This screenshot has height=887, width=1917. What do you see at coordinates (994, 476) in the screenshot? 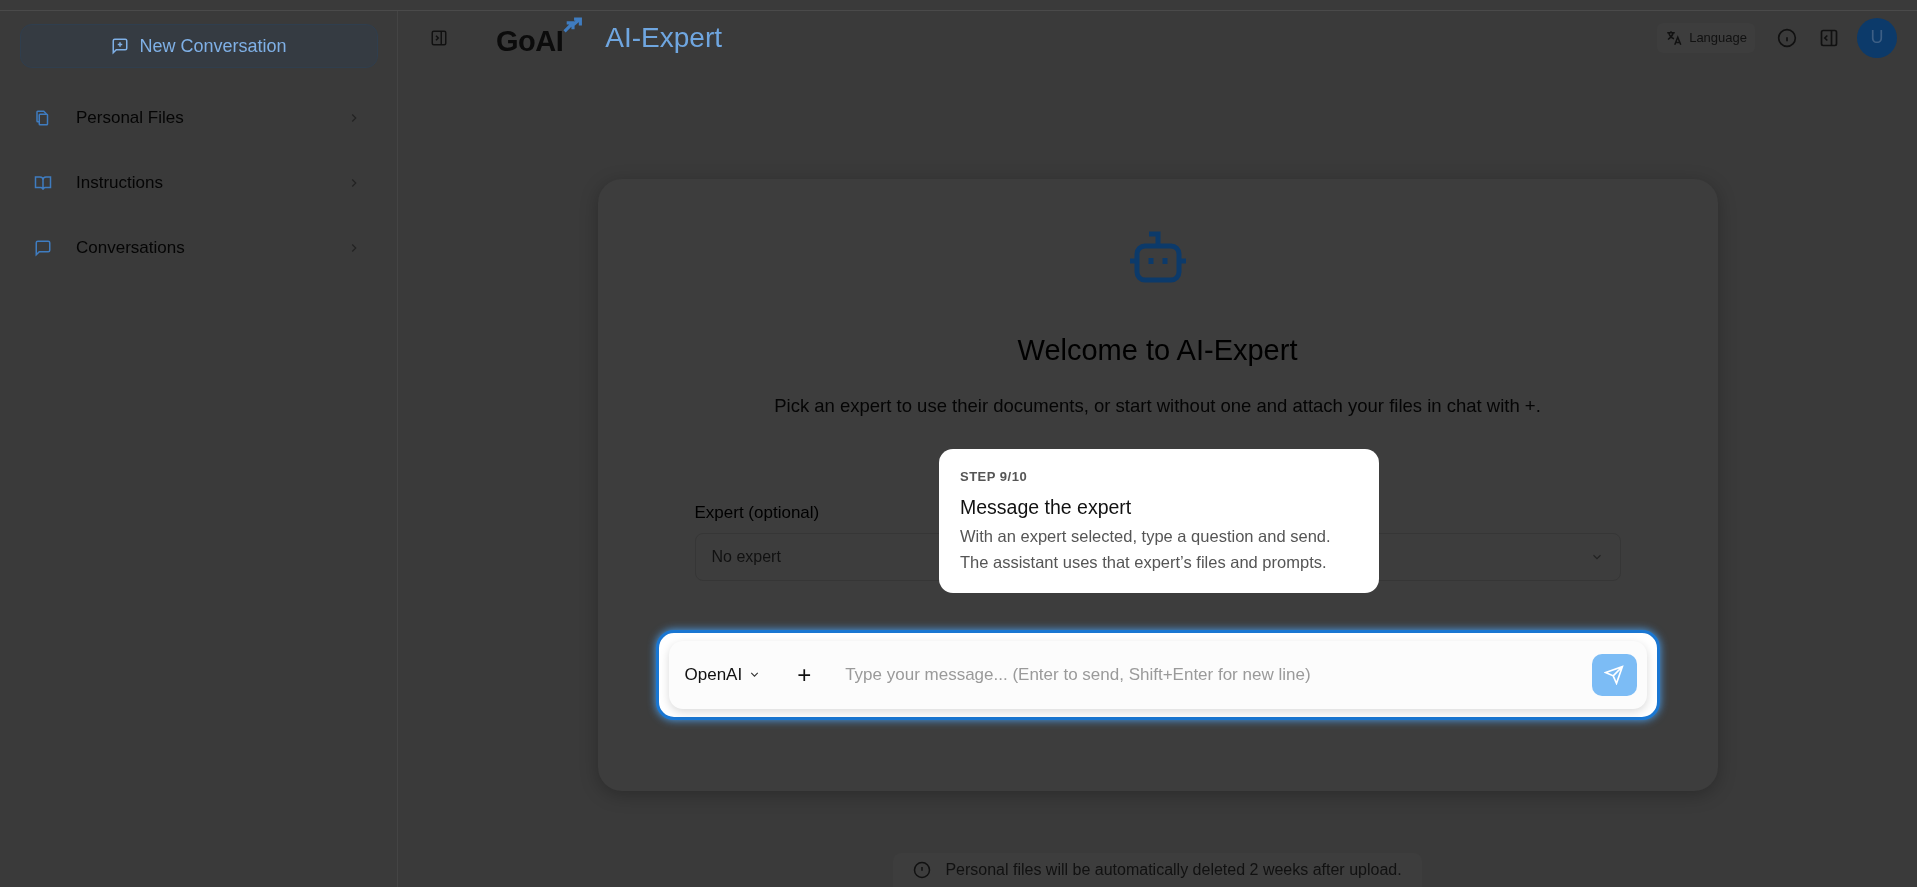
I see `step-counter: STEP 9/10` at bounding box center [994, 476].